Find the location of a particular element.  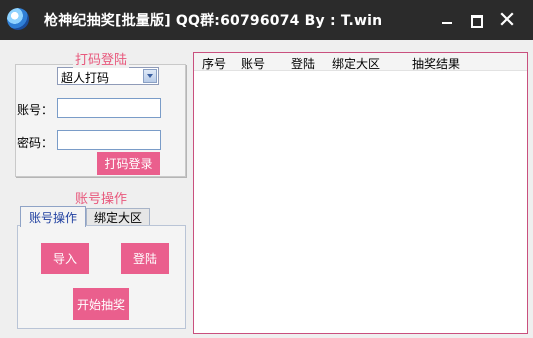

captcha-login-button: 打码登录 is located at coordinates (128, 163).